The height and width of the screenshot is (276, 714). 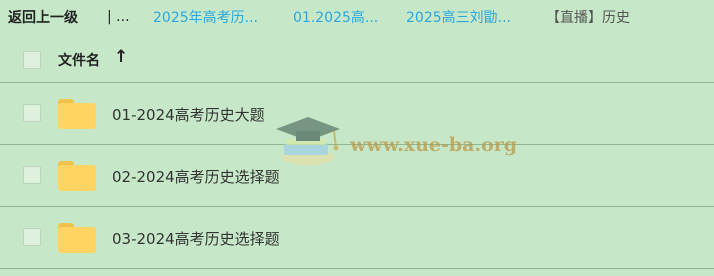 What do you see at coordinates (32, 60) in the screenshot?
I see `select-all-checkbox` at bounding box center [32, 60].